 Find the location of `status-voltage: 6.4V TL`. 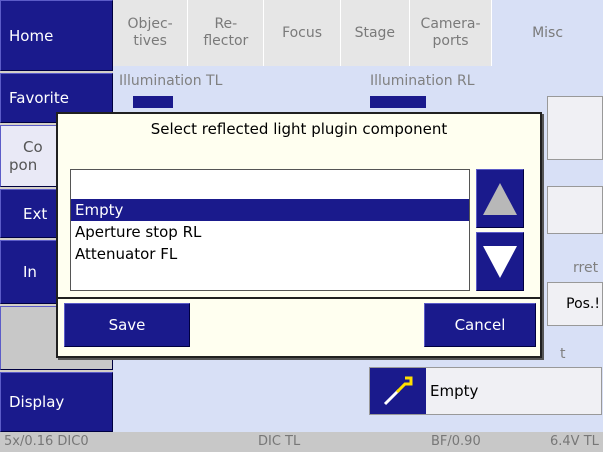

status-voltage: 6.4V TL is located at coordinates (574, 441).